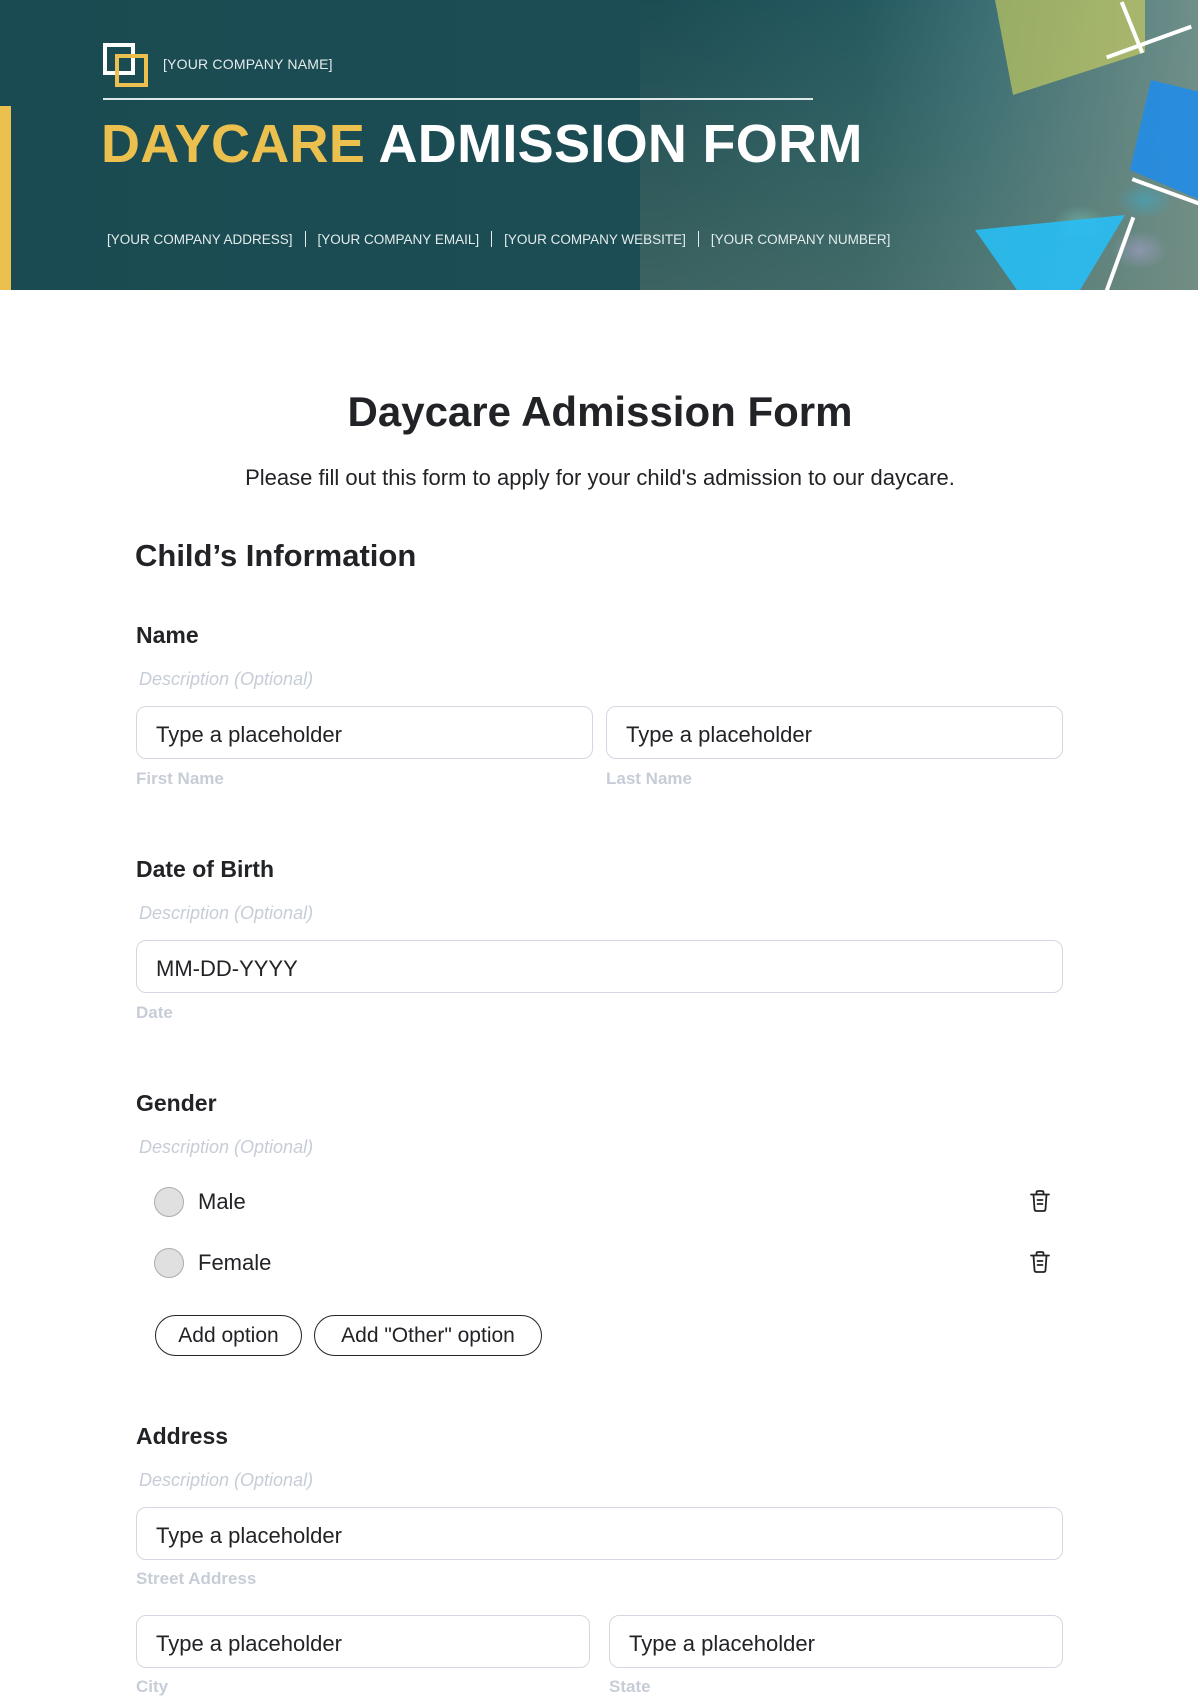 The height and width of the screenshot is (1701, 1200). Describe the element at coordinates (180, 778) in the screenshot. I see `first-name-sublabel: First Name` at that location.